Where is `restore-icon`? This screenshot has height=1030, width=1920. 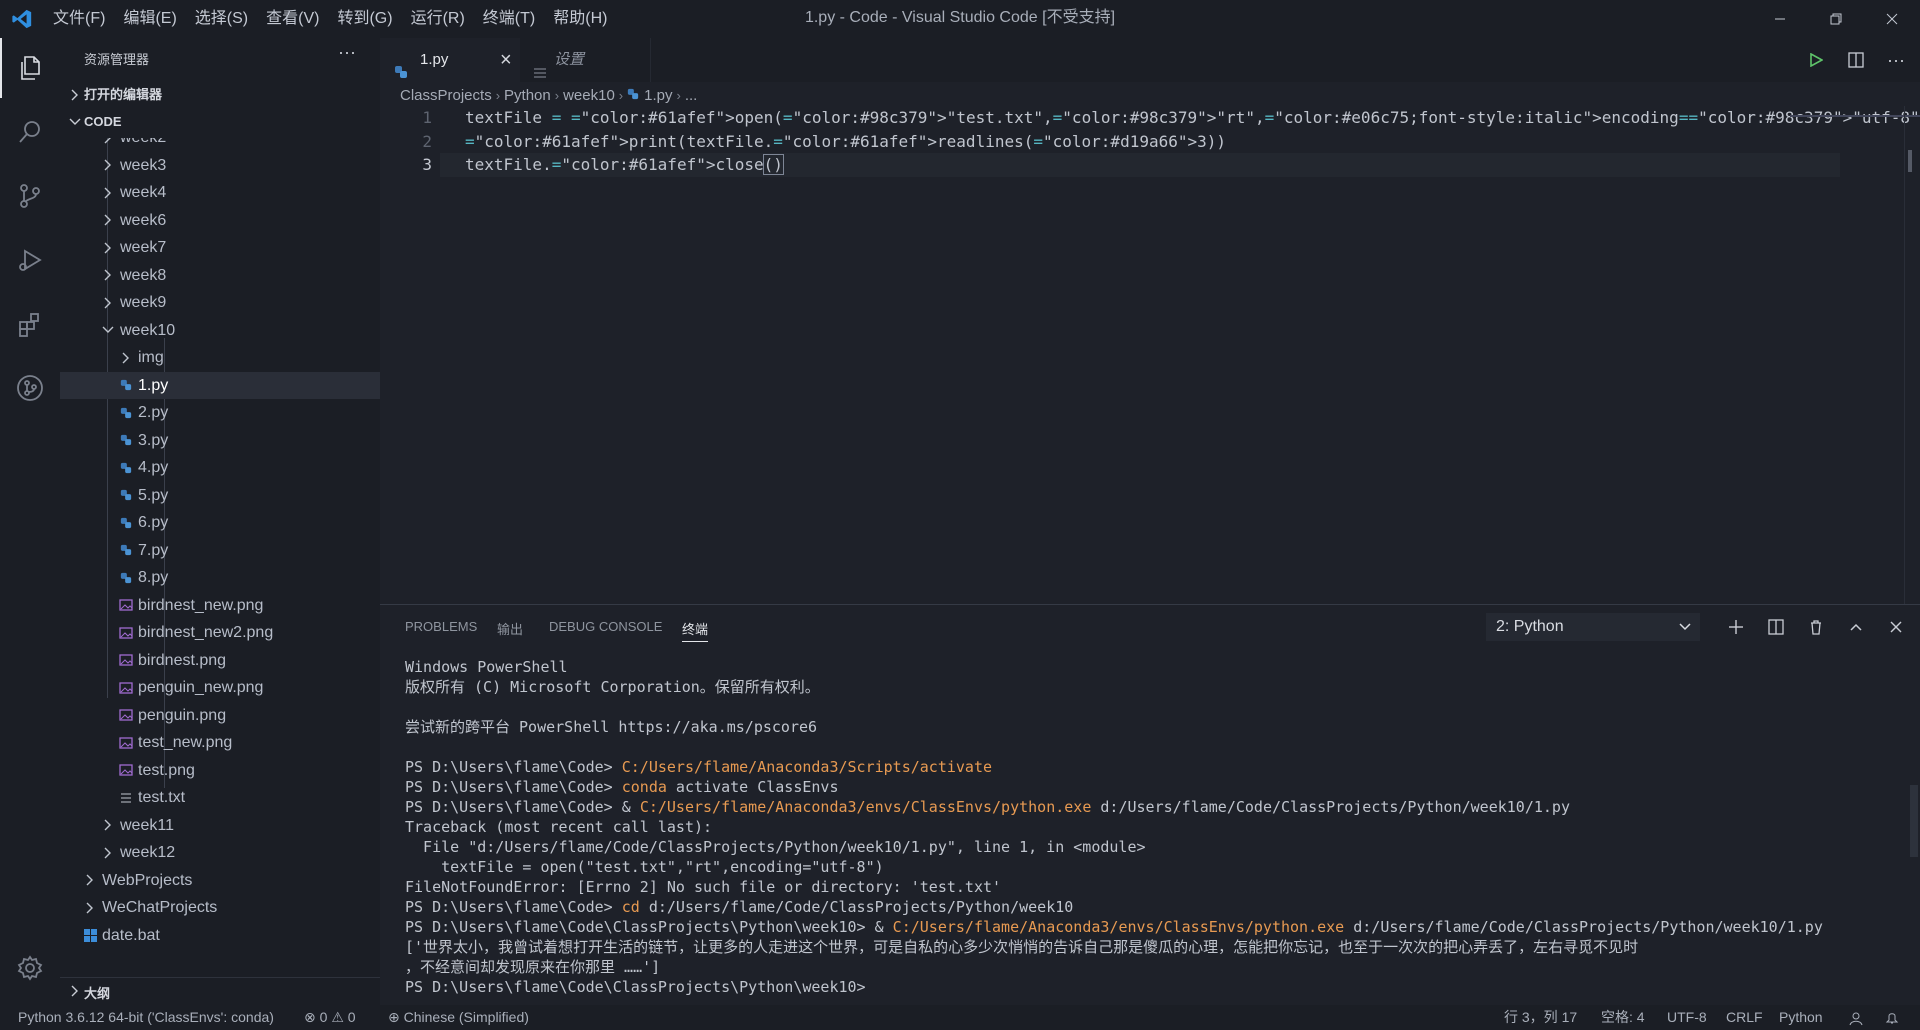
restore-icon is located at coordinates (1836, 19).